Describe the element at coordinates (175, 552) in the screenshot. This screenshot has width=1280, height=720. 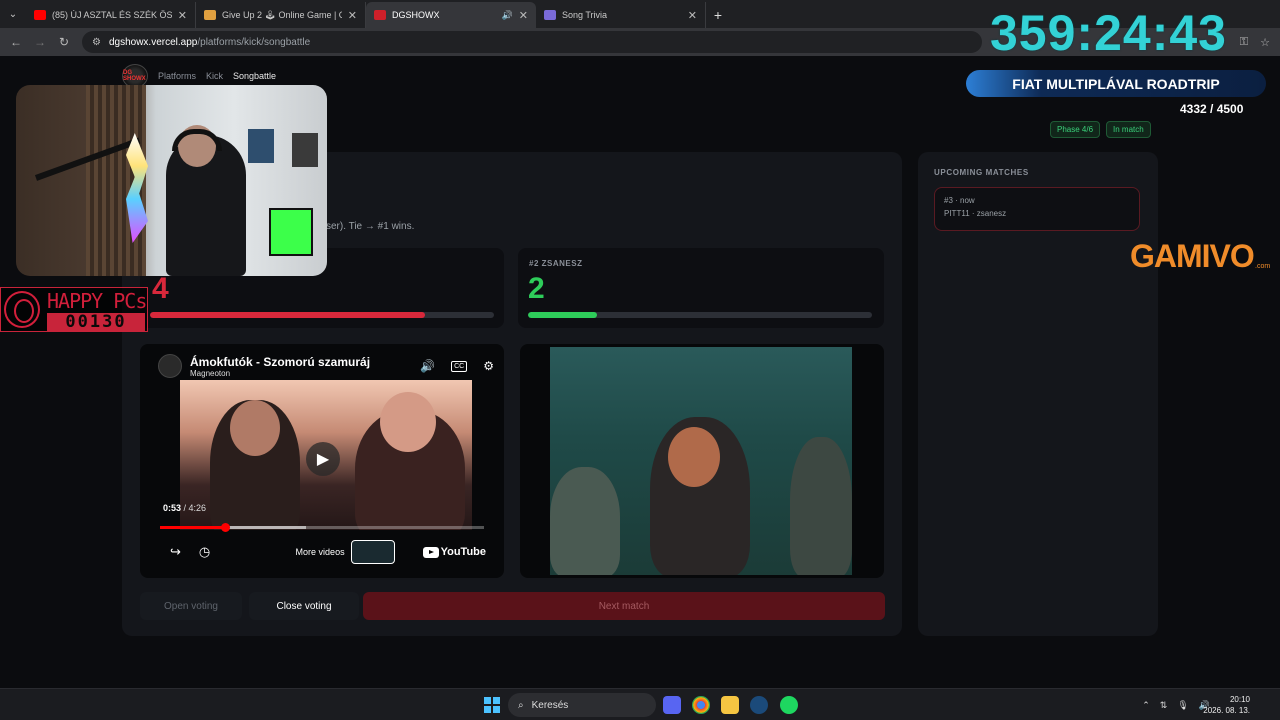
I see `share-icon: ↪` at that location.